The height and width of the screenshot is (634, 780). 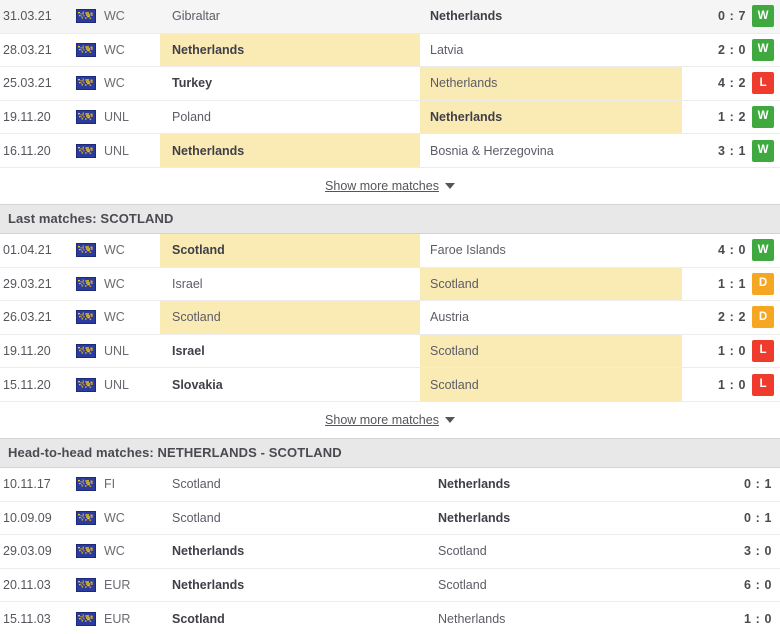 I want to click on home-team-name: Poland, so click(x=191, y=117).